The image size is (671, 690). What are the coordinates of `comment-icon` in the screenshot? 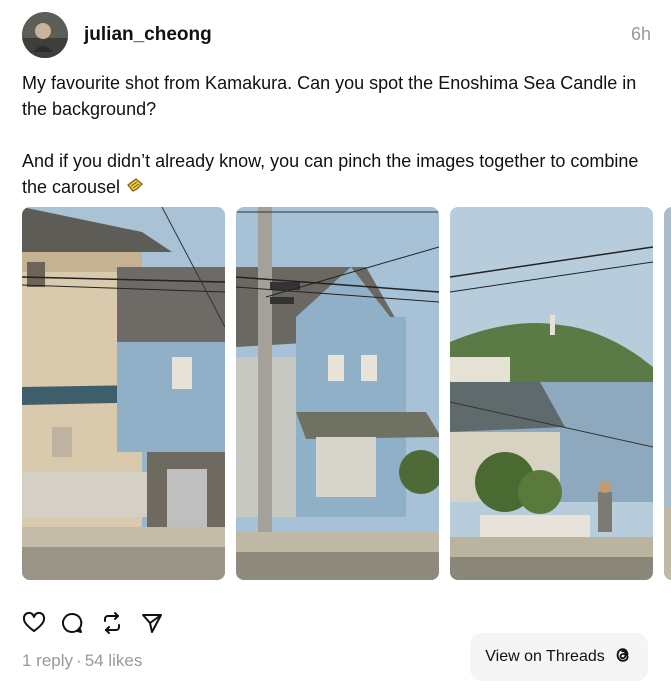 It's located at (72, 623).